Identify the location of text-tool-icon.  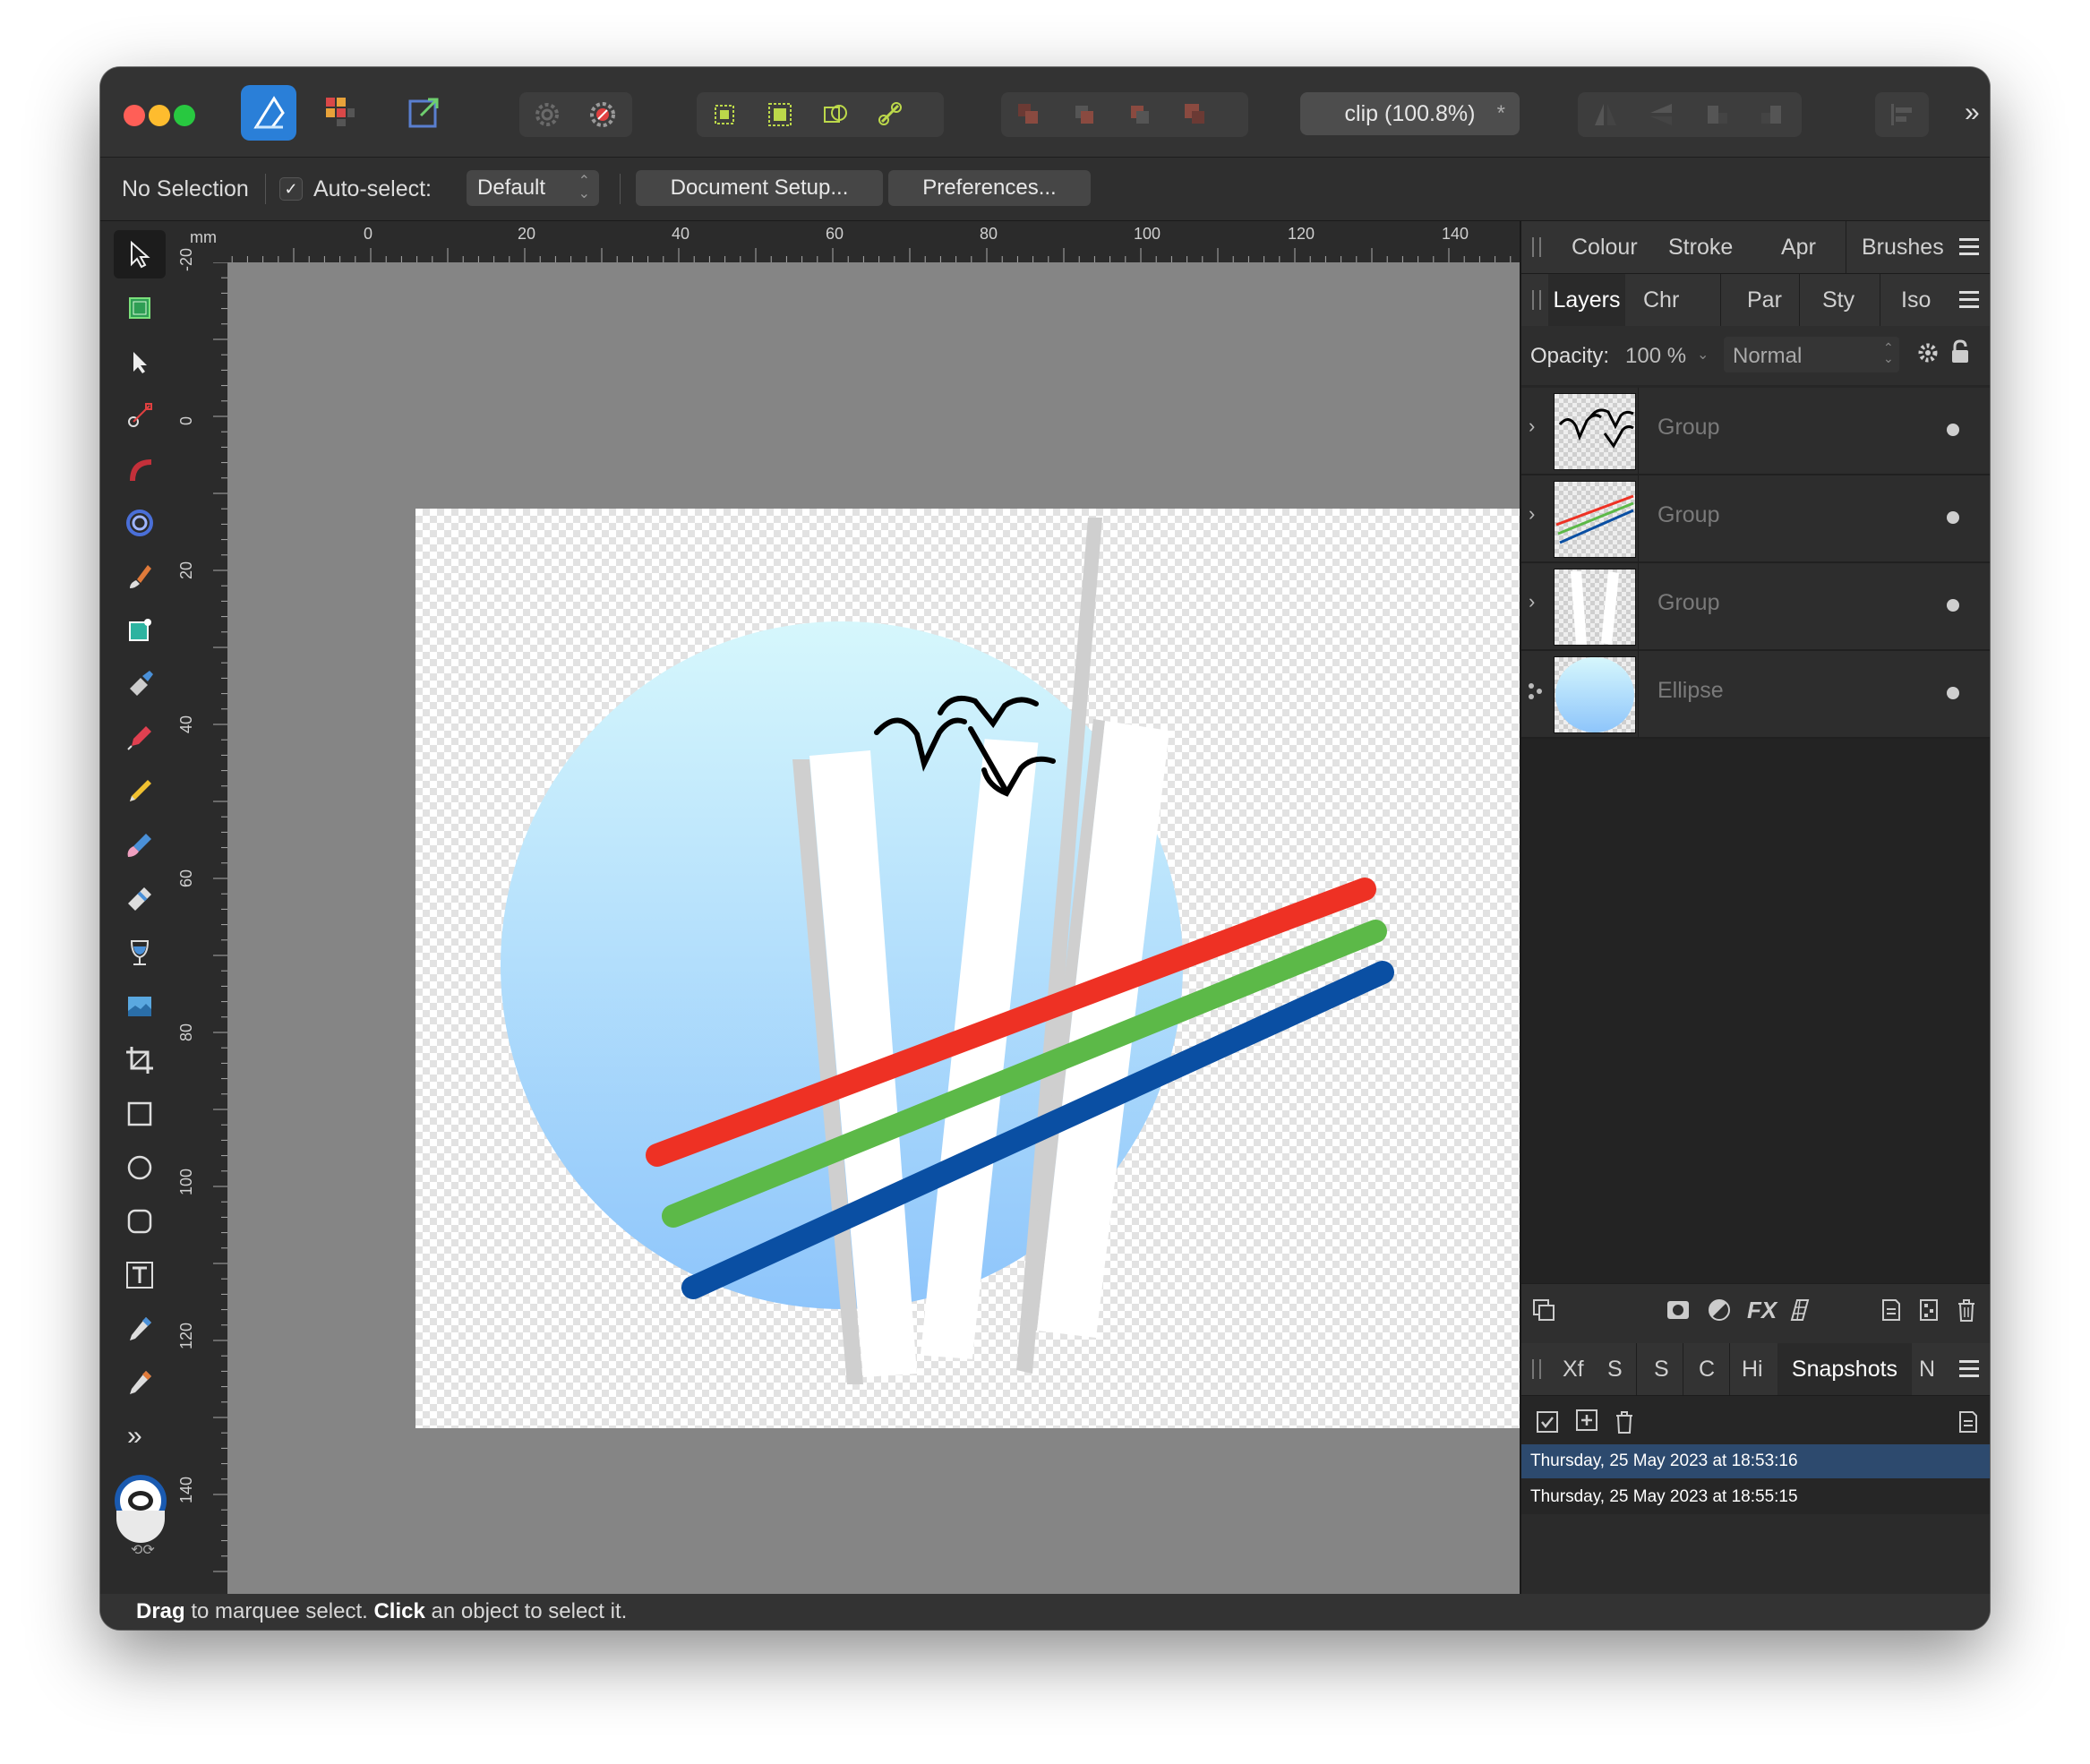
(140, 1275).